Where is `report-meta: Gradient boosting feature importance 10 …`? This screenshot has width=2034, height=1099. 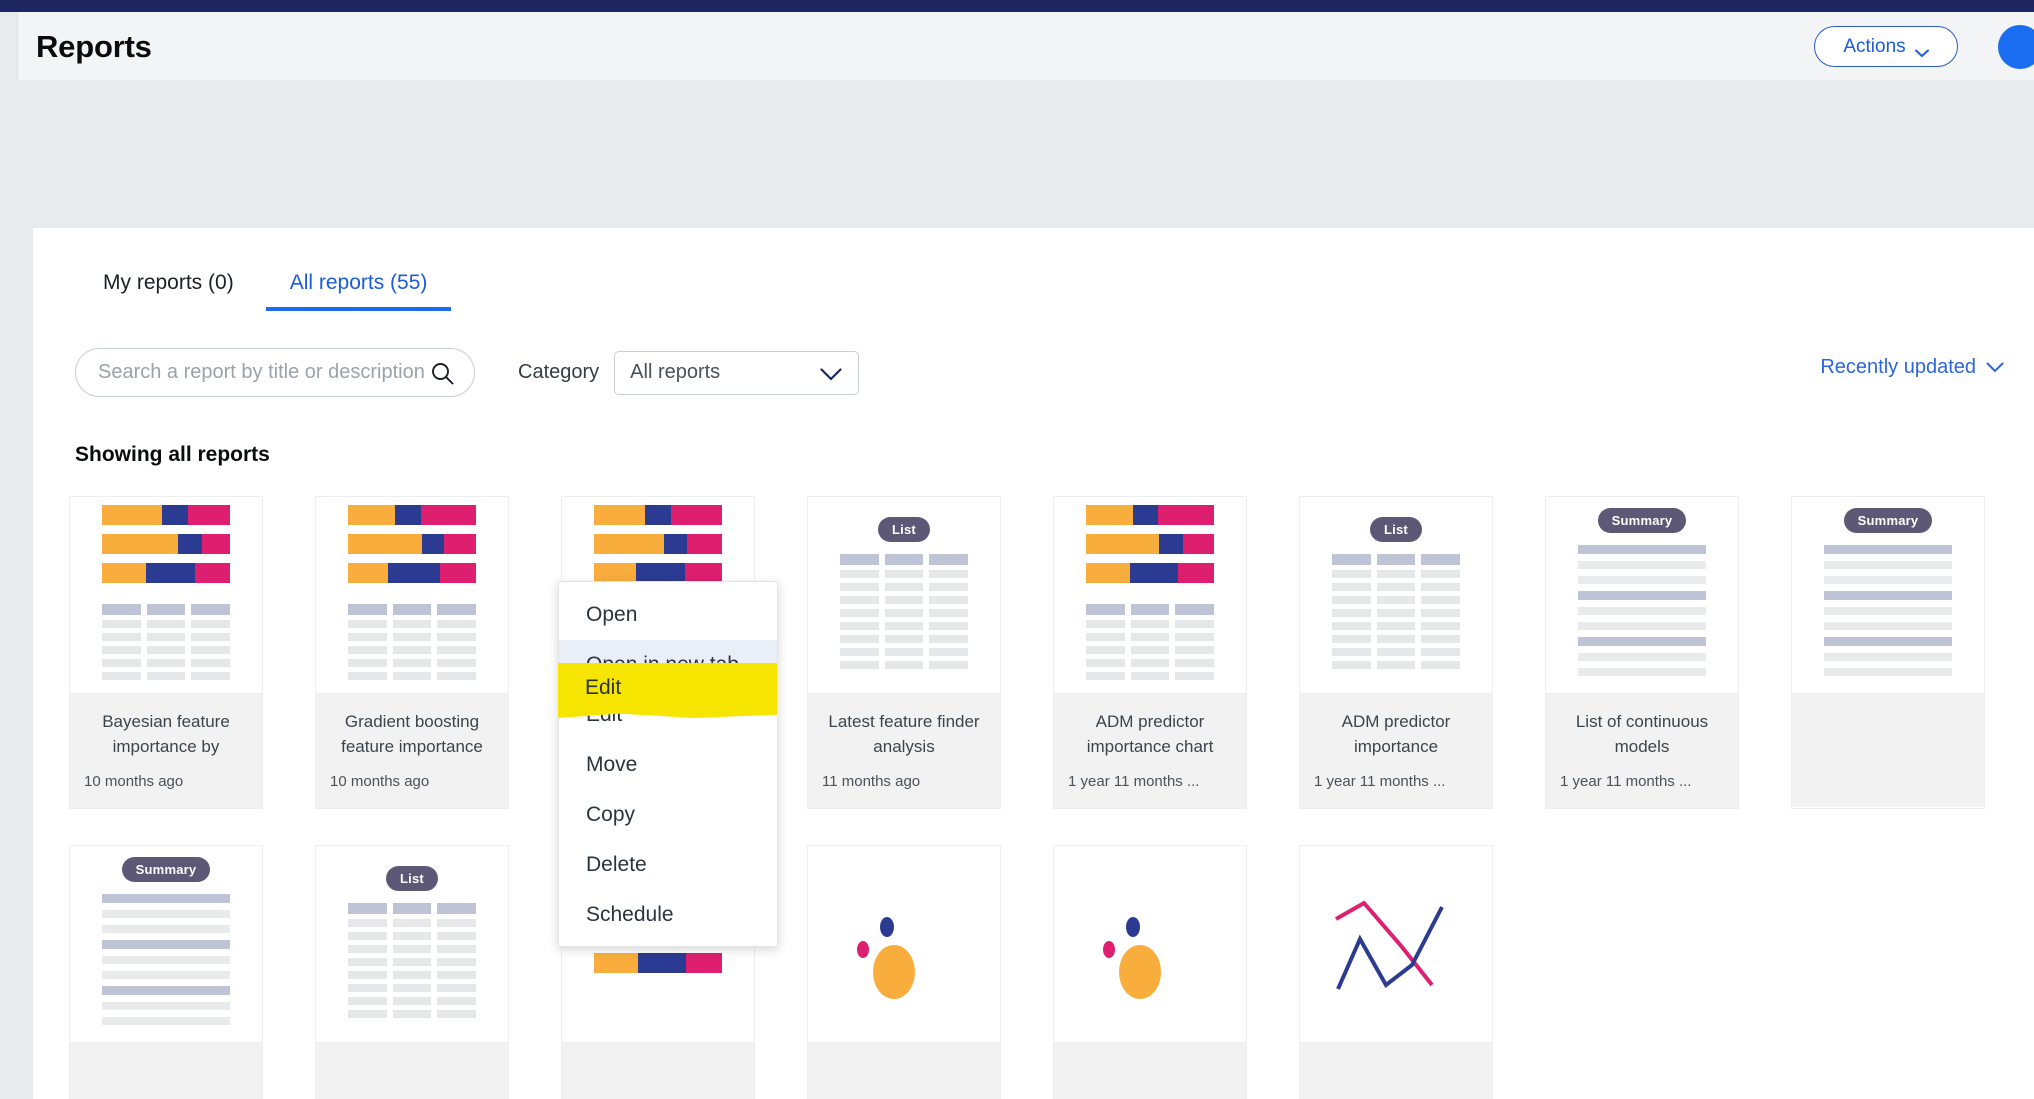
report-meta: Gradient boosting feature importance 10 … is located at coordinates (412, 751).